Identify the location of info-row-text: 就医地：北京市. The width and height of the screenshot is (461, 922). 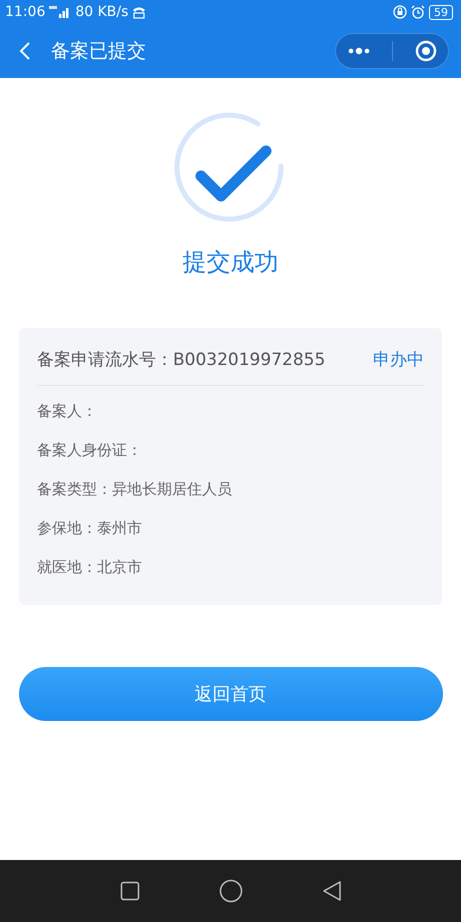
(90, 567).